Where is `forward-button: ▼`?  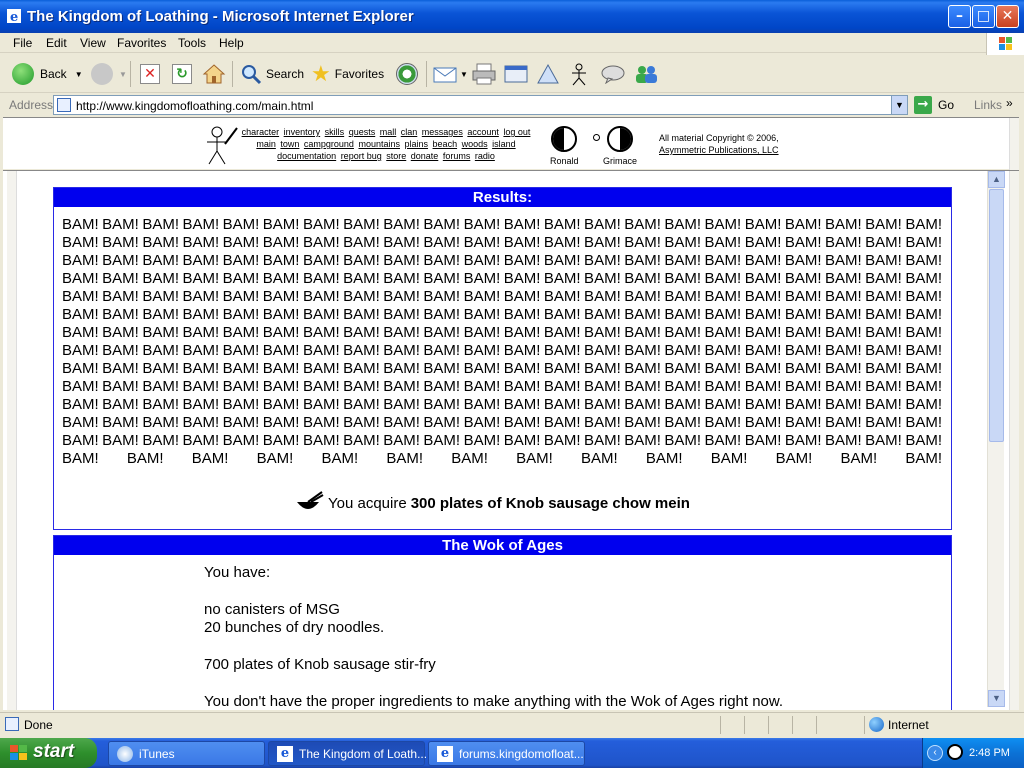 forward-button: ▼ is located at coordinates (109, 74).